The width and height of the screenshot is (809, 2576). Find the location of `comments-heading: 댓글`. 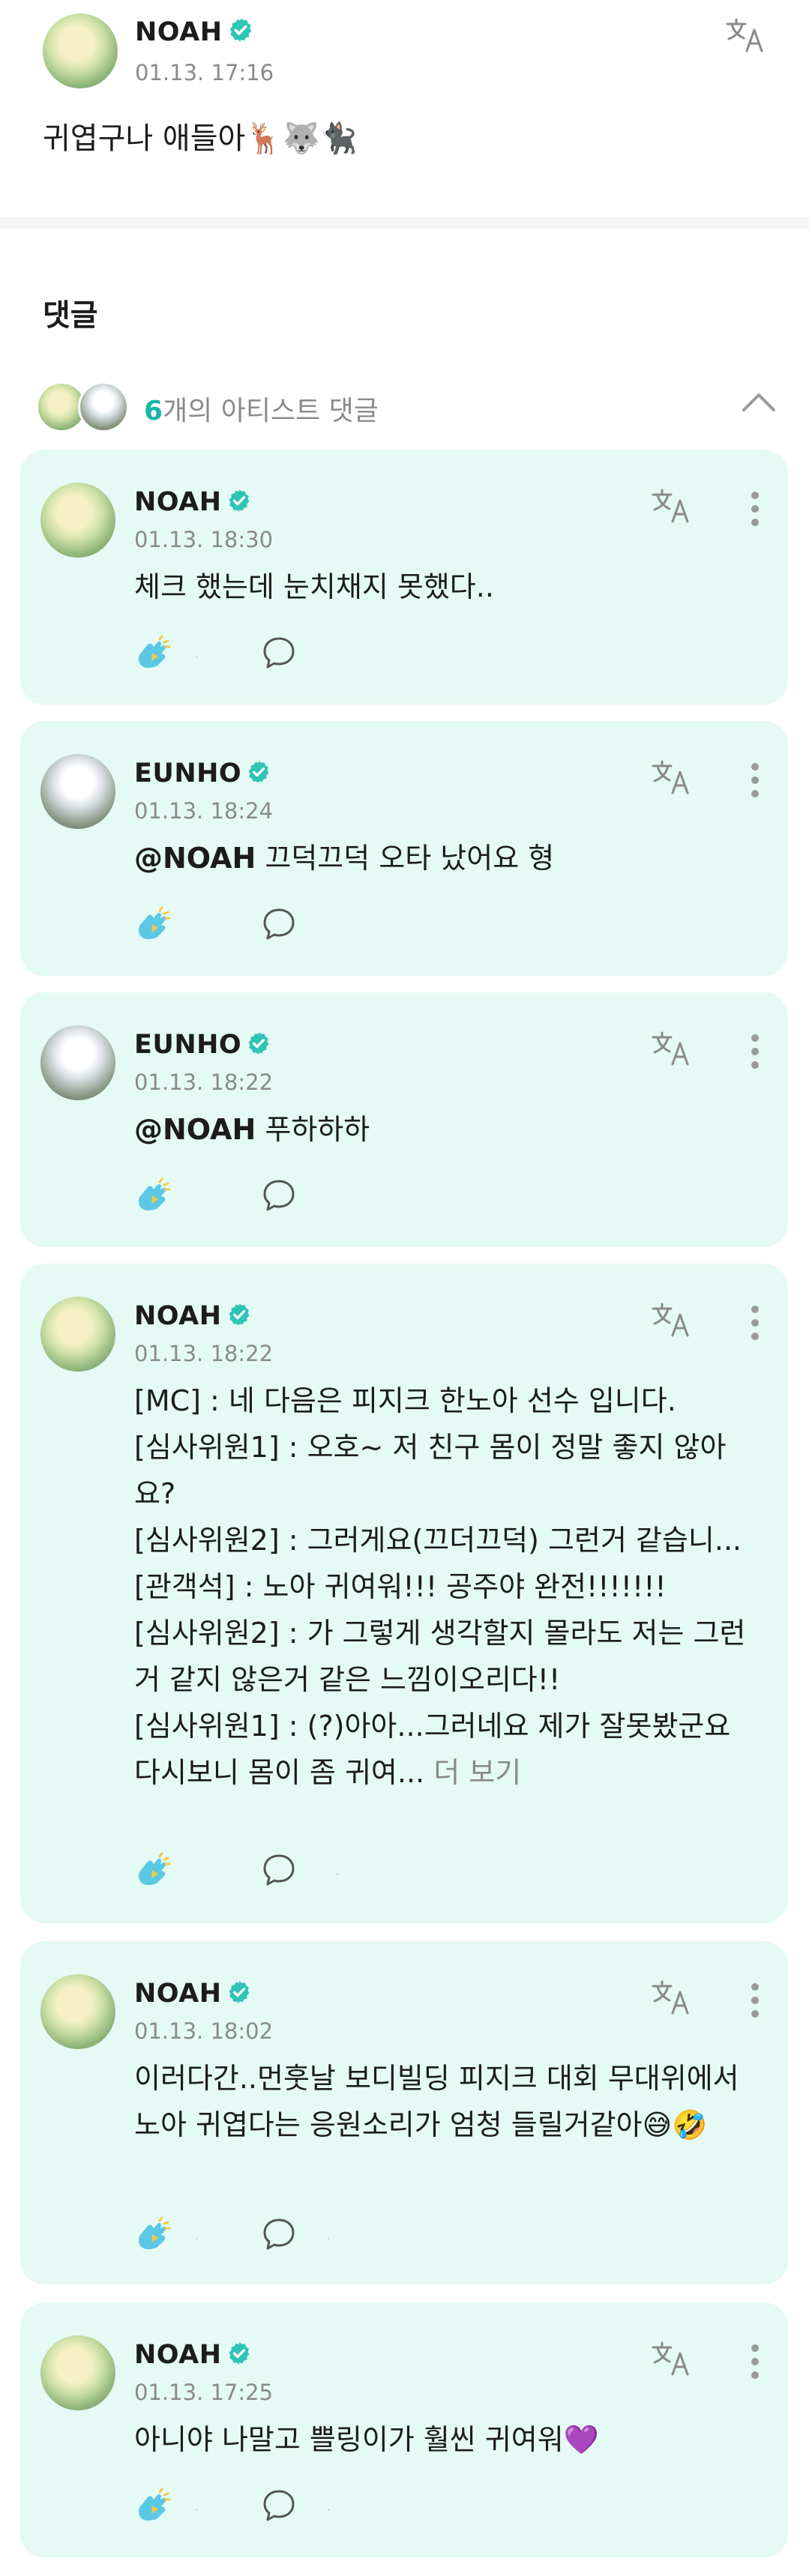

comments-heading: 댓글 is located at coordinates (71, 315).